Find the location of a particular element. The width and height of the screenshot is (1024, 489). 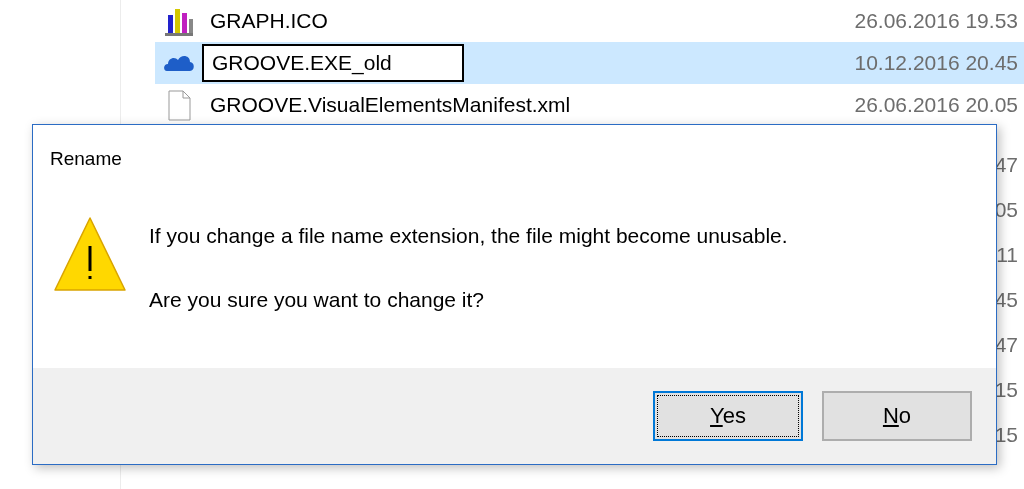

dialog-button: Yes is located at coordinates (728, 416).